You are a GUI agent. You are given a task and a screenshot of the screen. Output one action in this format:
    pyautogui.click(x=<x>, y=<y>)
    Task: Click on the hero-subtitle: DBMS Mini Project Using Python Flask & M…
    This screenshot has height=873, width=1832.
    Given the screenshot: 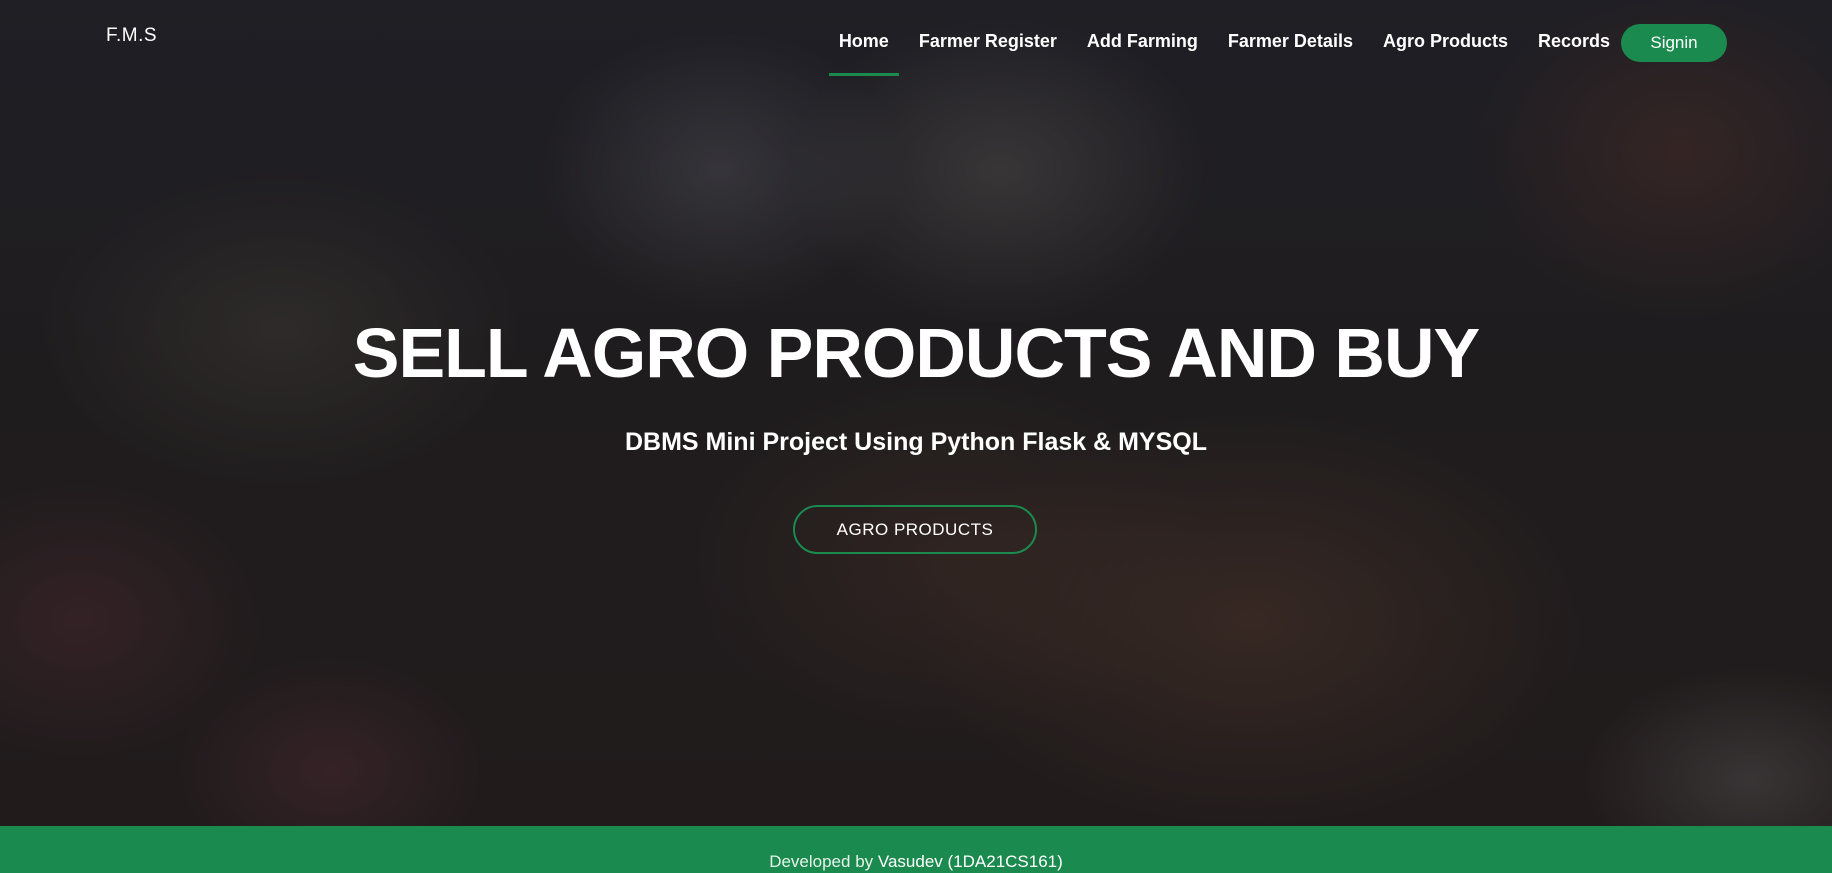 What is the action you would take?
    pyautogui.click(x=915, y=442)
    